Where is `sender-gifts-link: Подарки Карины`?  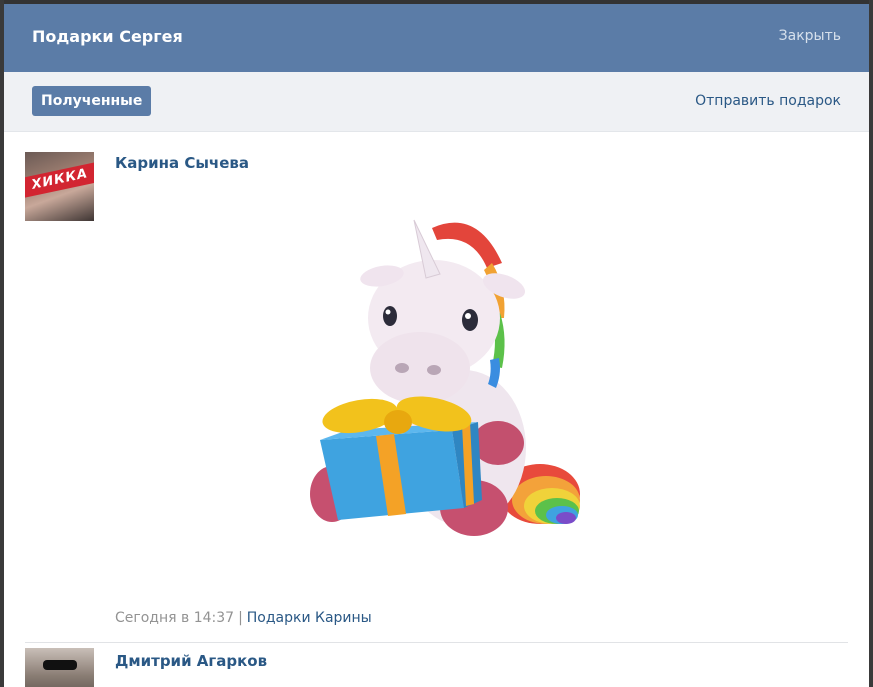 sender-gifts-link: Подарки Карины is located at coordinates (309, 618).